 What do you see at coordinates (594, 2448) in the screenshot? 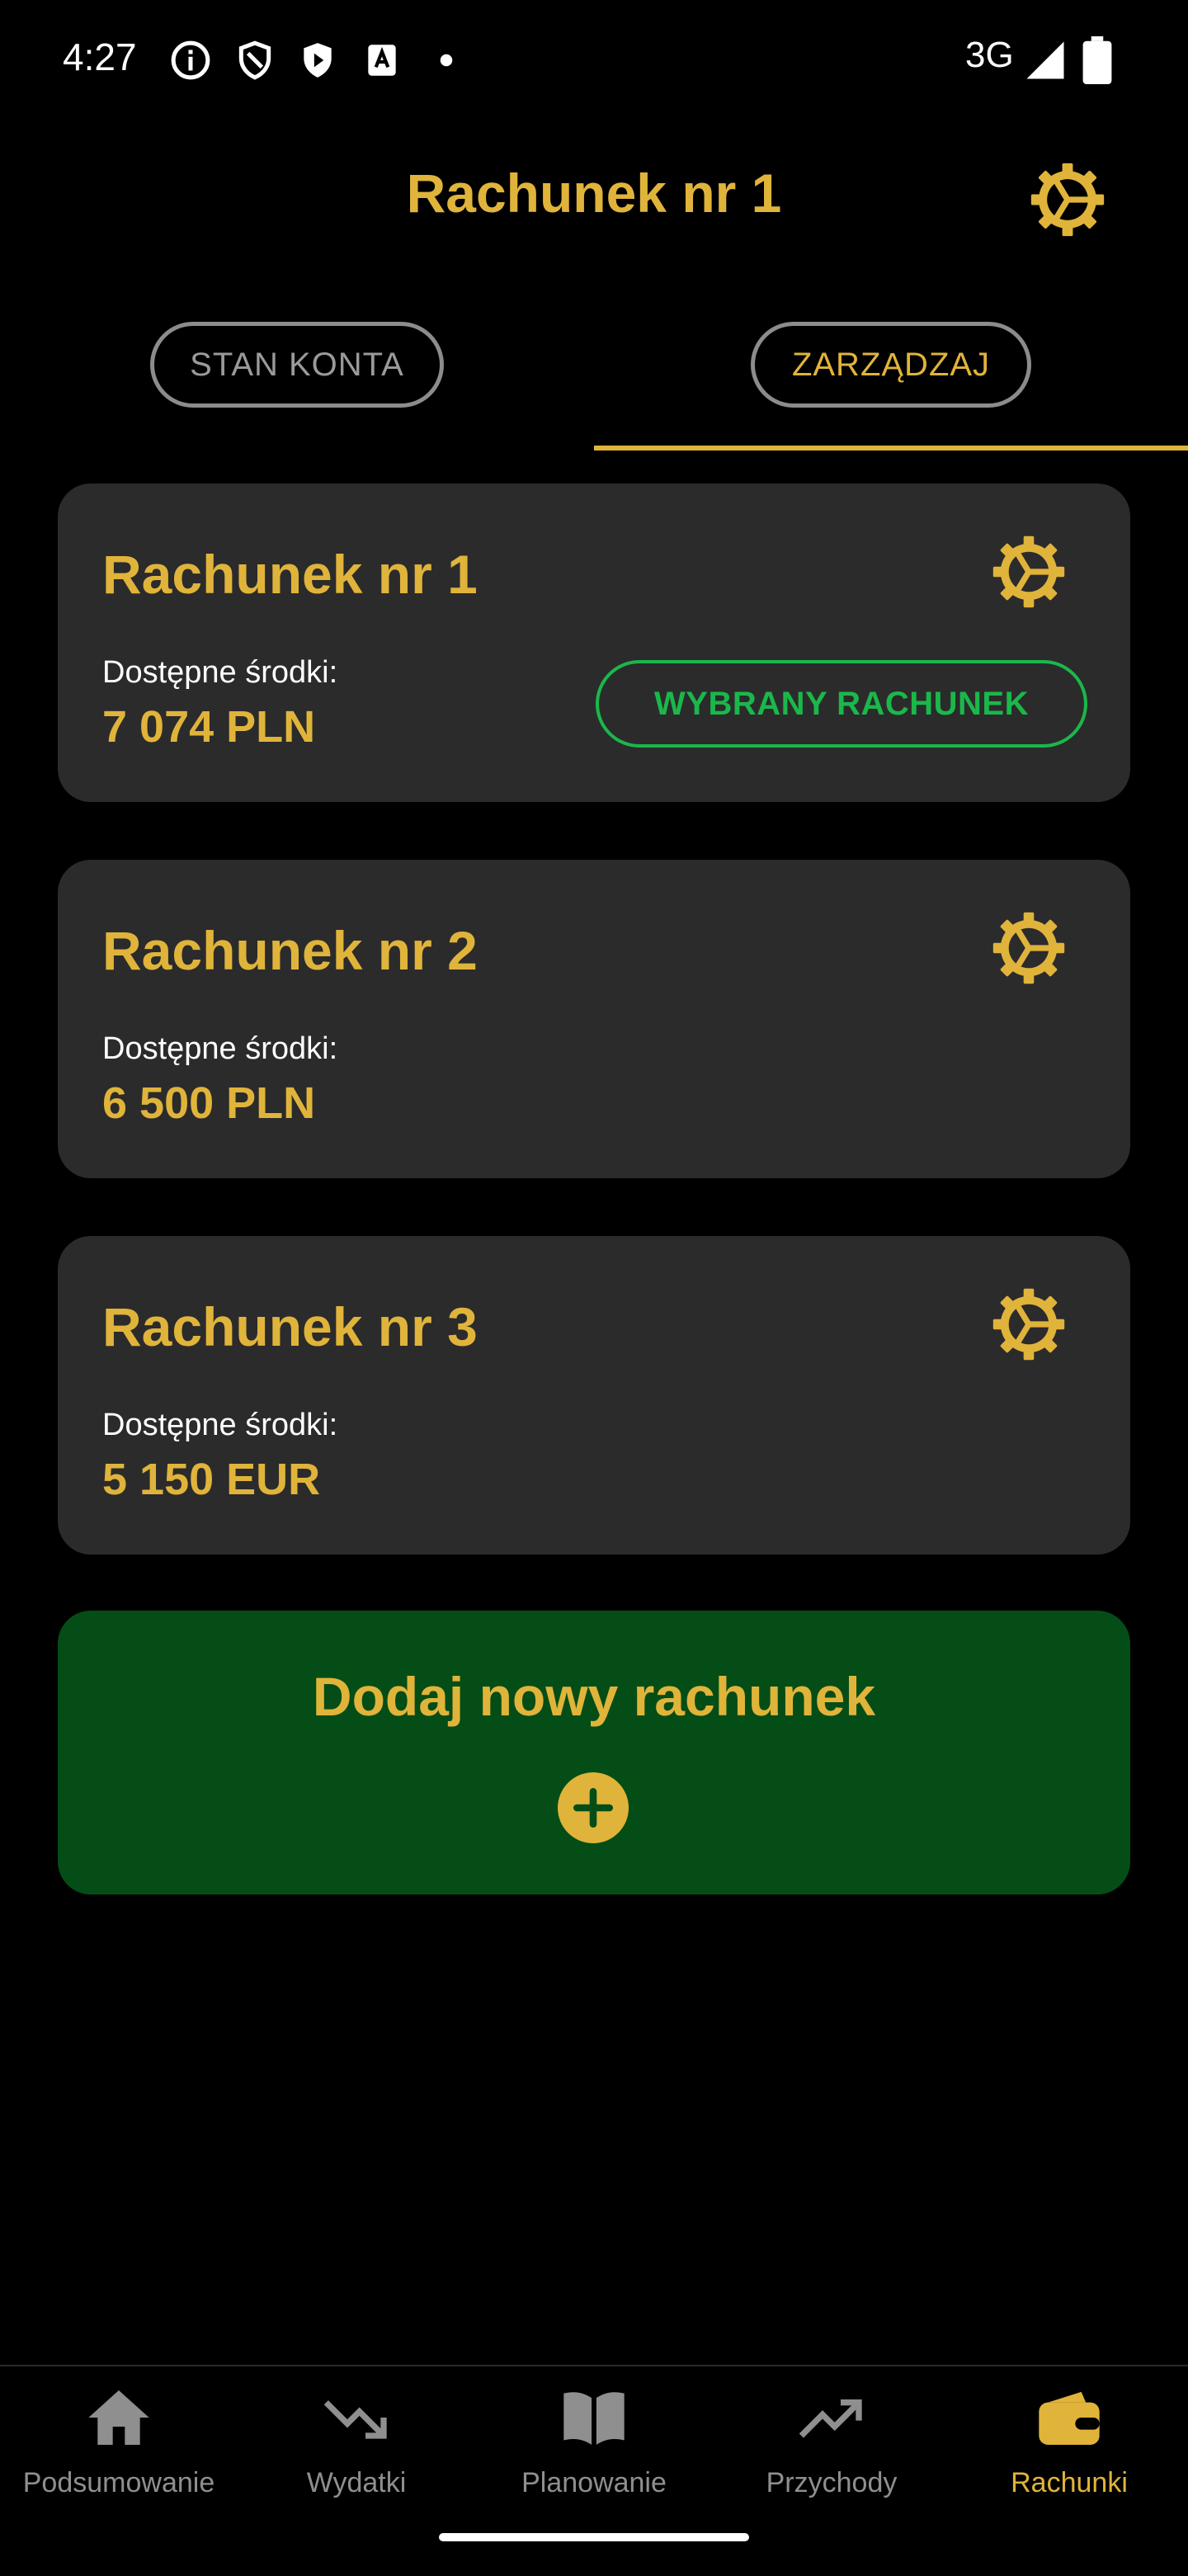
I see `nav-item-planowanie: Planowanie` at bounding box center [594, 2448].